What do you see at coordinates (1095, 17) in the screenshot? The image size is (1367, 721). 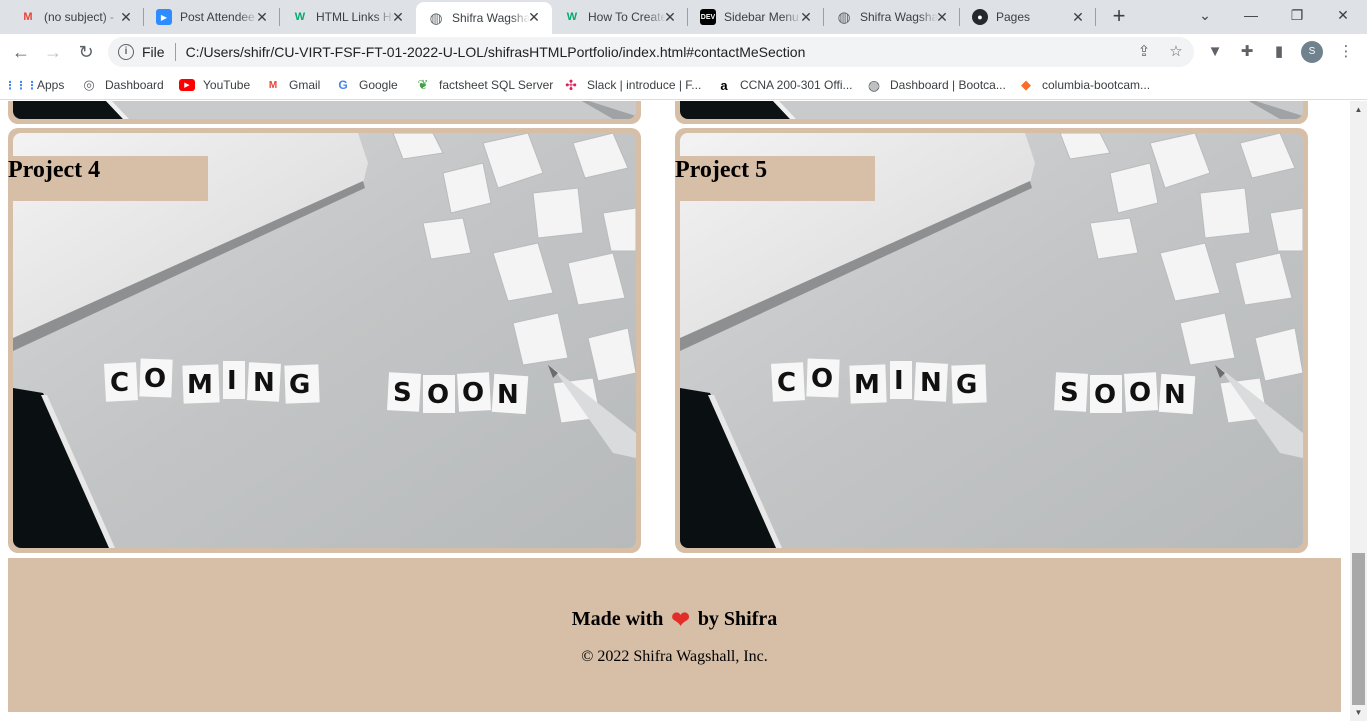 I see `tab-separator` at bounding box center [1095, 17].